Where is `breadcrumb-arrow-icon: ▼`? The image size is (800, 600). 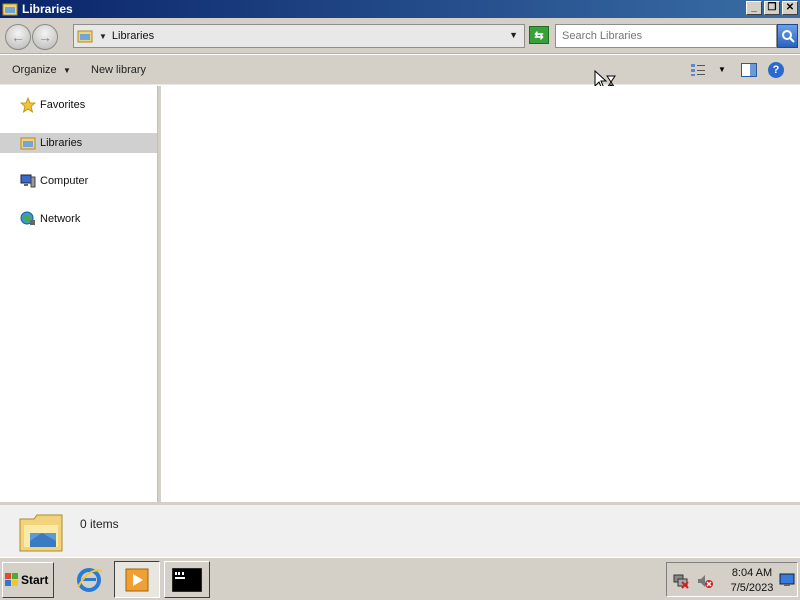
breadcrumb-arrow-icon: ▼ is located at coordinates (103, 36).